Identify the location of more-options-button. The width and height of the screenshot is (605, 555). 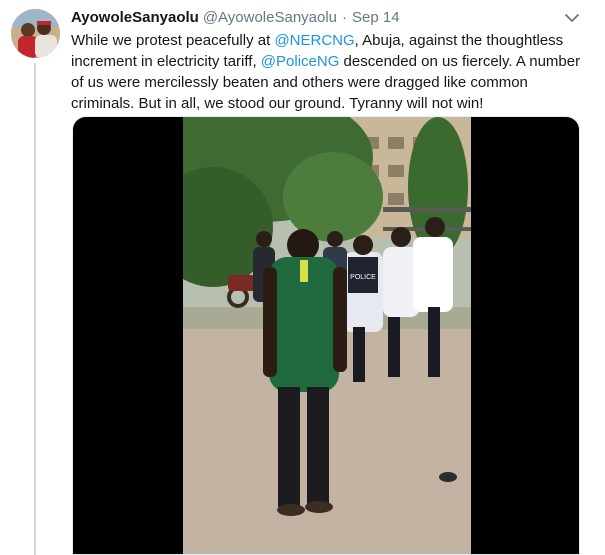
(572, 18).